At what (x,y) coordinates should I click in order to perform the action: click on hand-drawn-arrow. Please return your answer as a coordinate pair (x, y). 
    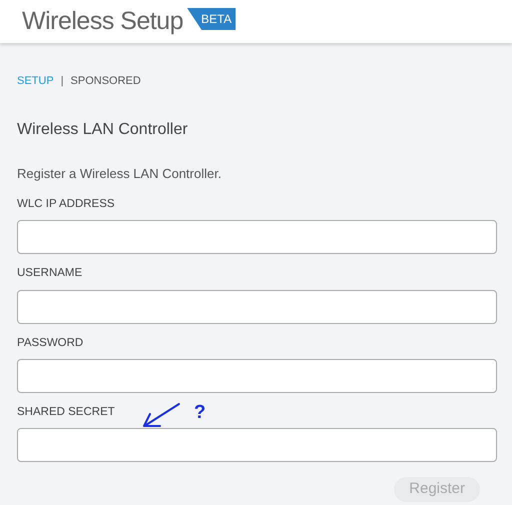
    Looking at the image, I should click on (161, 415).